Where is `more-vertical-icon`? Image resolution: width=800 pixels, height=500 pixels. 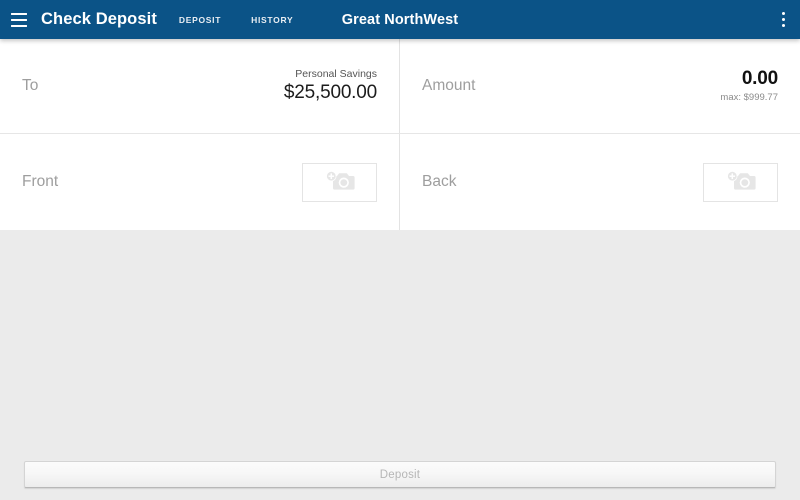 more-vertical-icon is located at coordinates (783, 19).